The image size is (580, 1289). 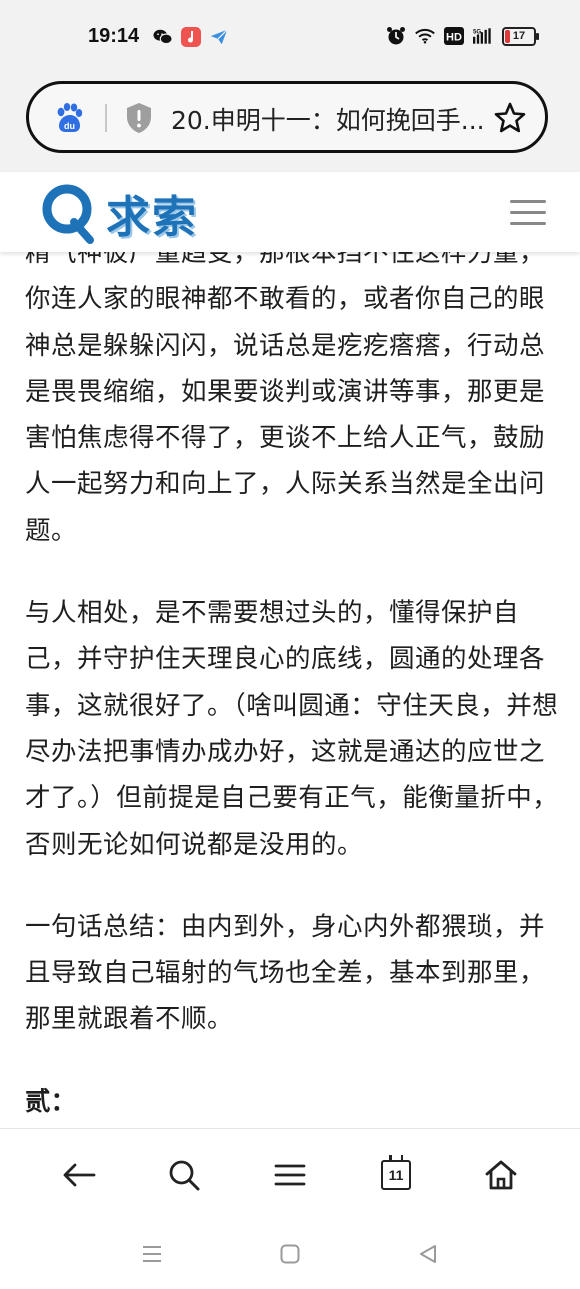 What do you see at coordinates (483, 36) in the screenshot?
I see `signal-icon: 5G` at bounding box center [483, 36].